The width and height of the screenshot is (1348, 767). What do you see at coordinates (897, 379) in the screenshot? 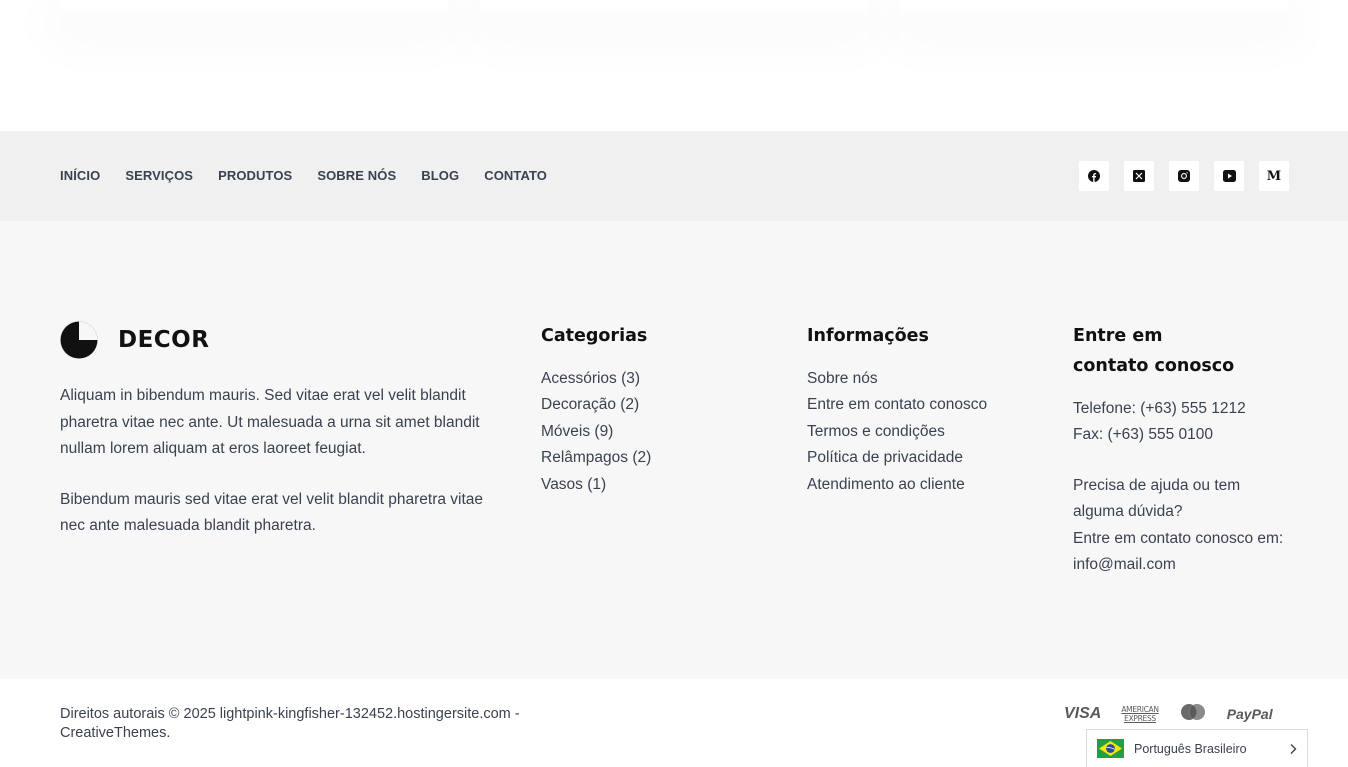
I see `info-link: Sobre nós` at bounding box center [897, 379].